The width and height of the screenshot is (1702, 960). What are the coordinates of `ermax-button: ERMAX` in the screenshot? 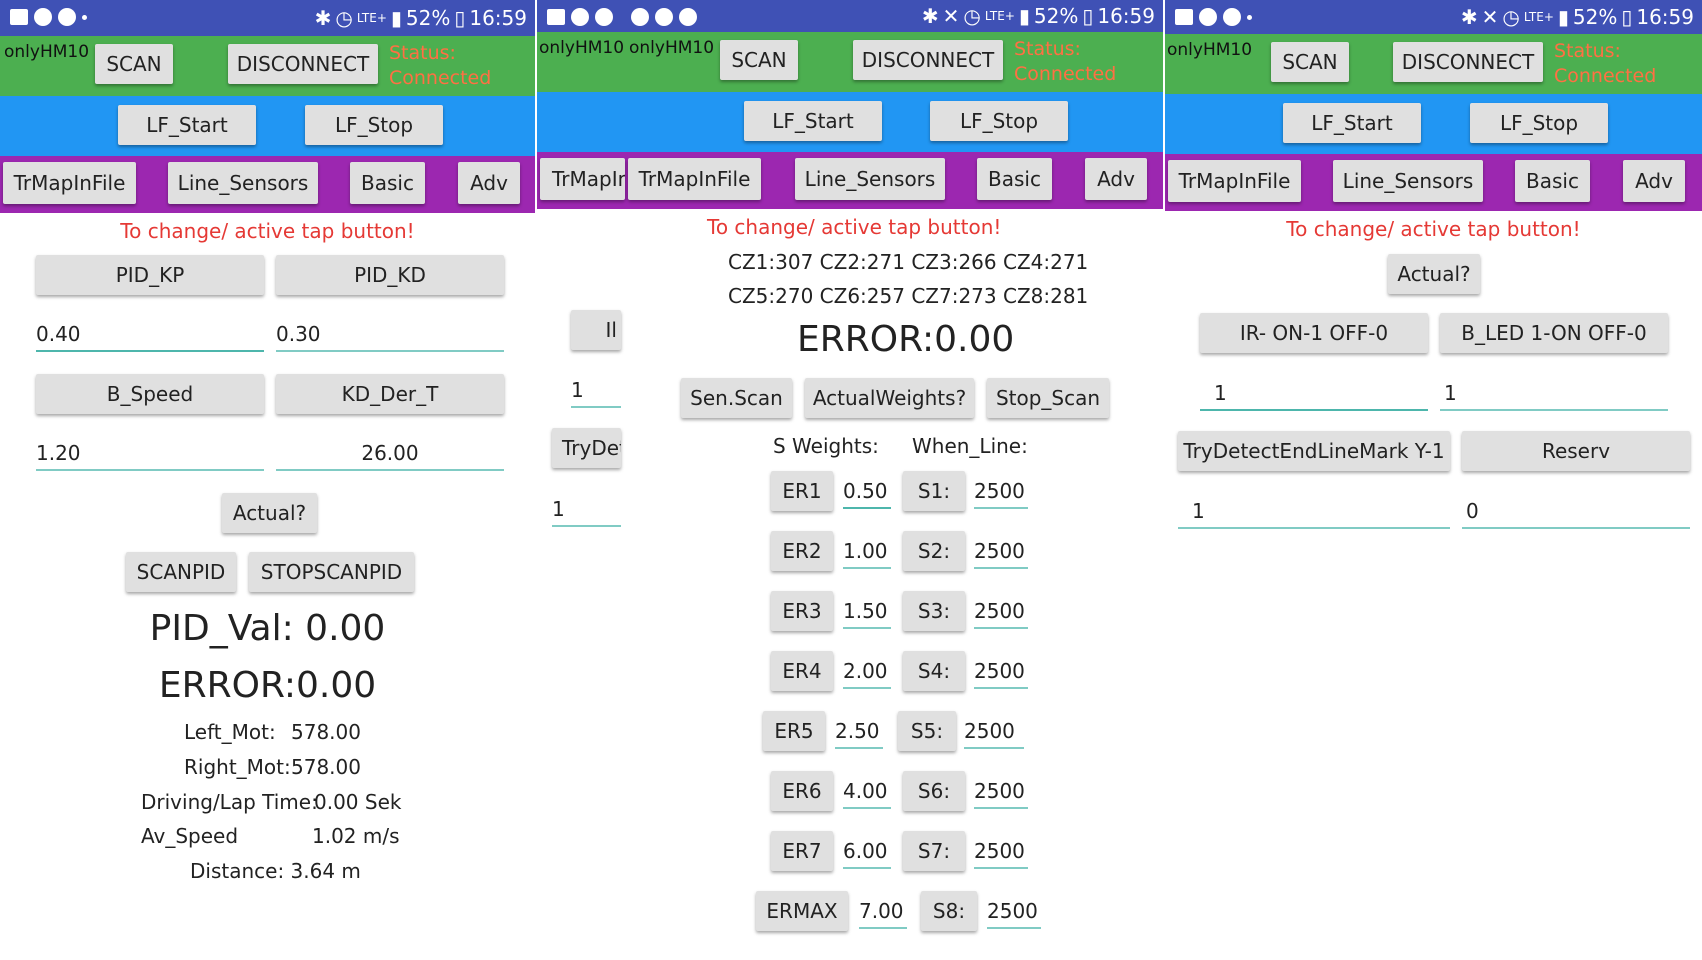 It's located at (802, 911).